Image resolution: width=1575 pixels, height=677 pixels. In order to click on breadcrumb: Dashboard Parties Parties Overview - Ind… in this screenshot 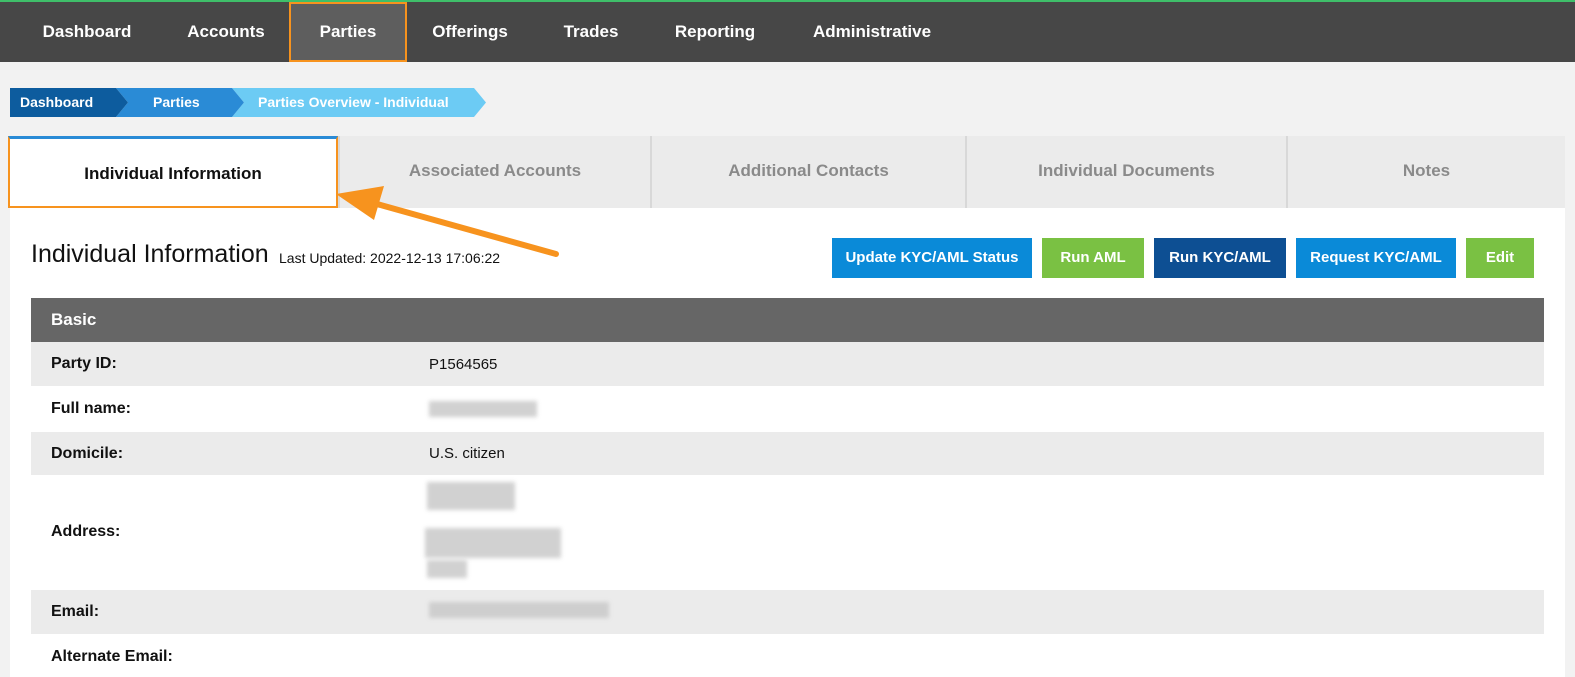, I will do `click(250, 102)`.